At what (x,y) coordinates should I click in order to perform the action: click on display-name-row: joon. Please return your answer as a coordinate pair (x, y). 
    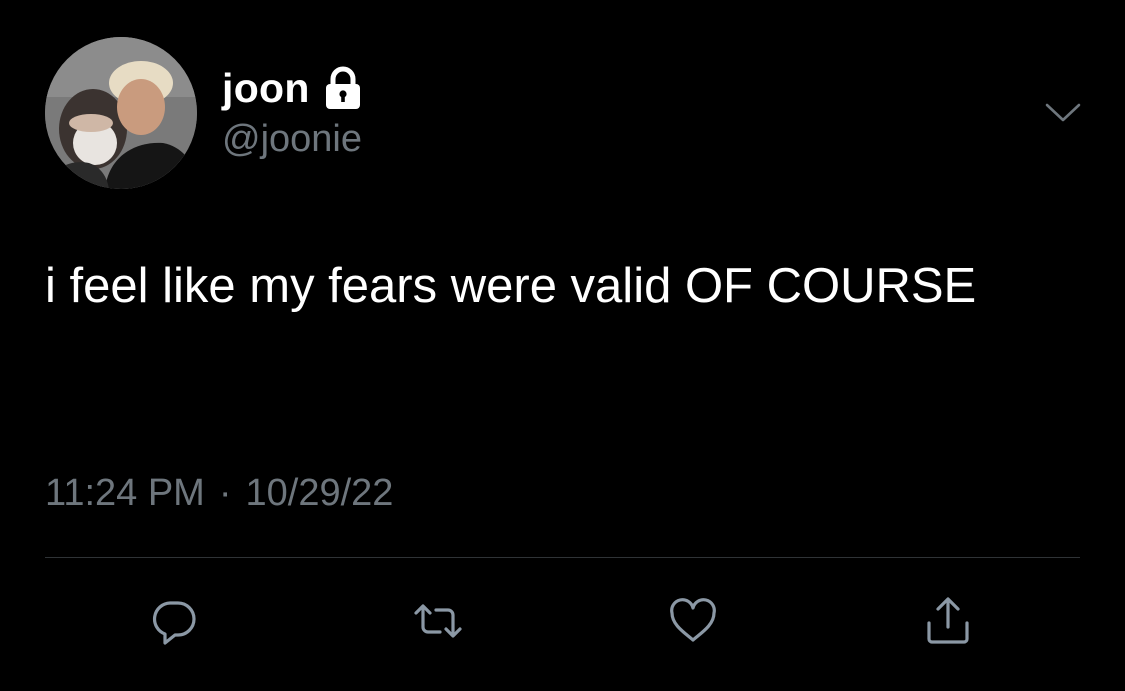
    Looking at the image, I should click on (293, 88).